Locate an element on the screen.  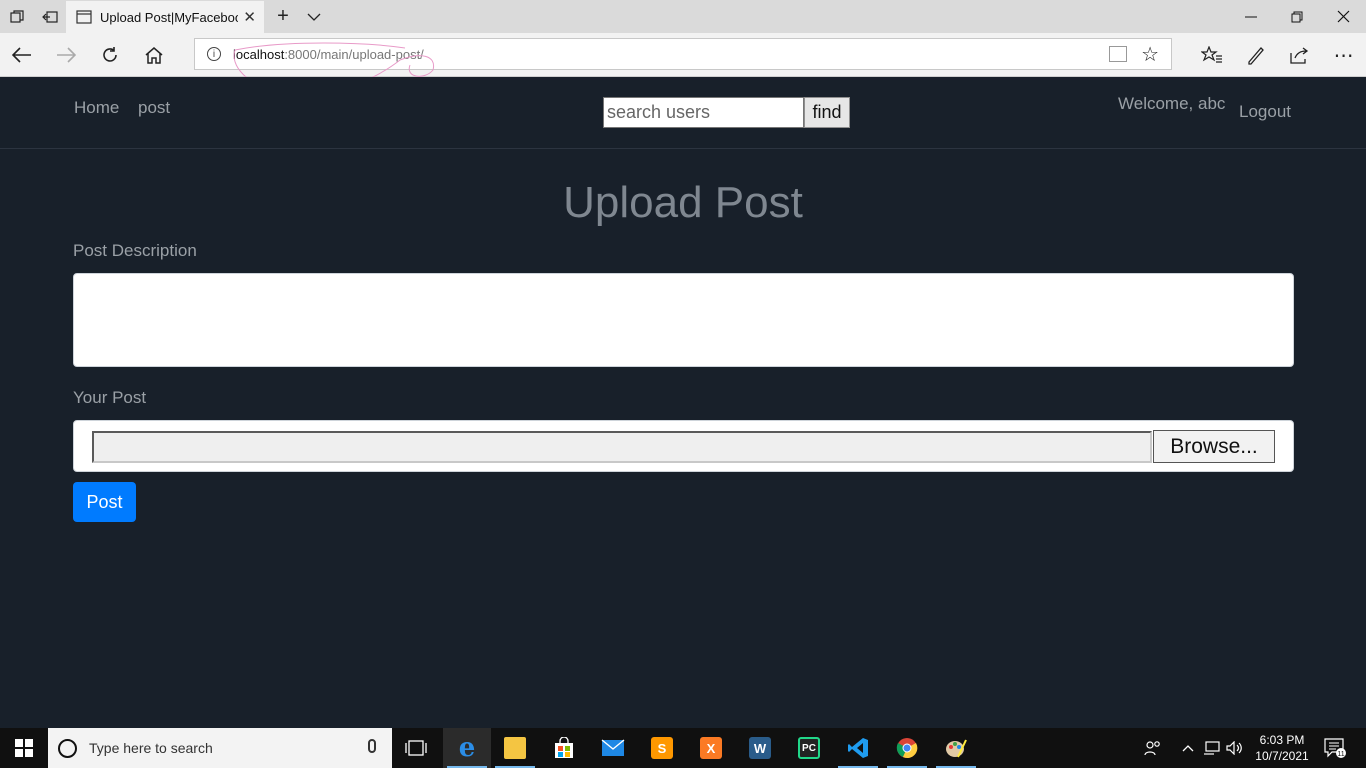
refresh-icon is located at coordinates (110, 55).